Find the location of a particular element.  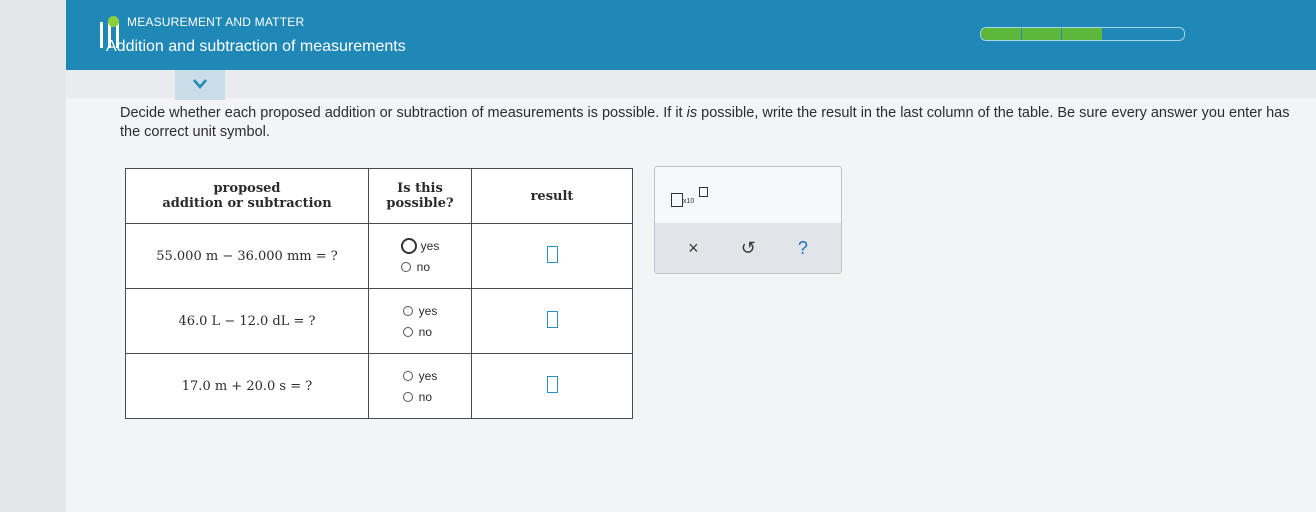

exponent-box-icon is located at coordinates (703, 192).